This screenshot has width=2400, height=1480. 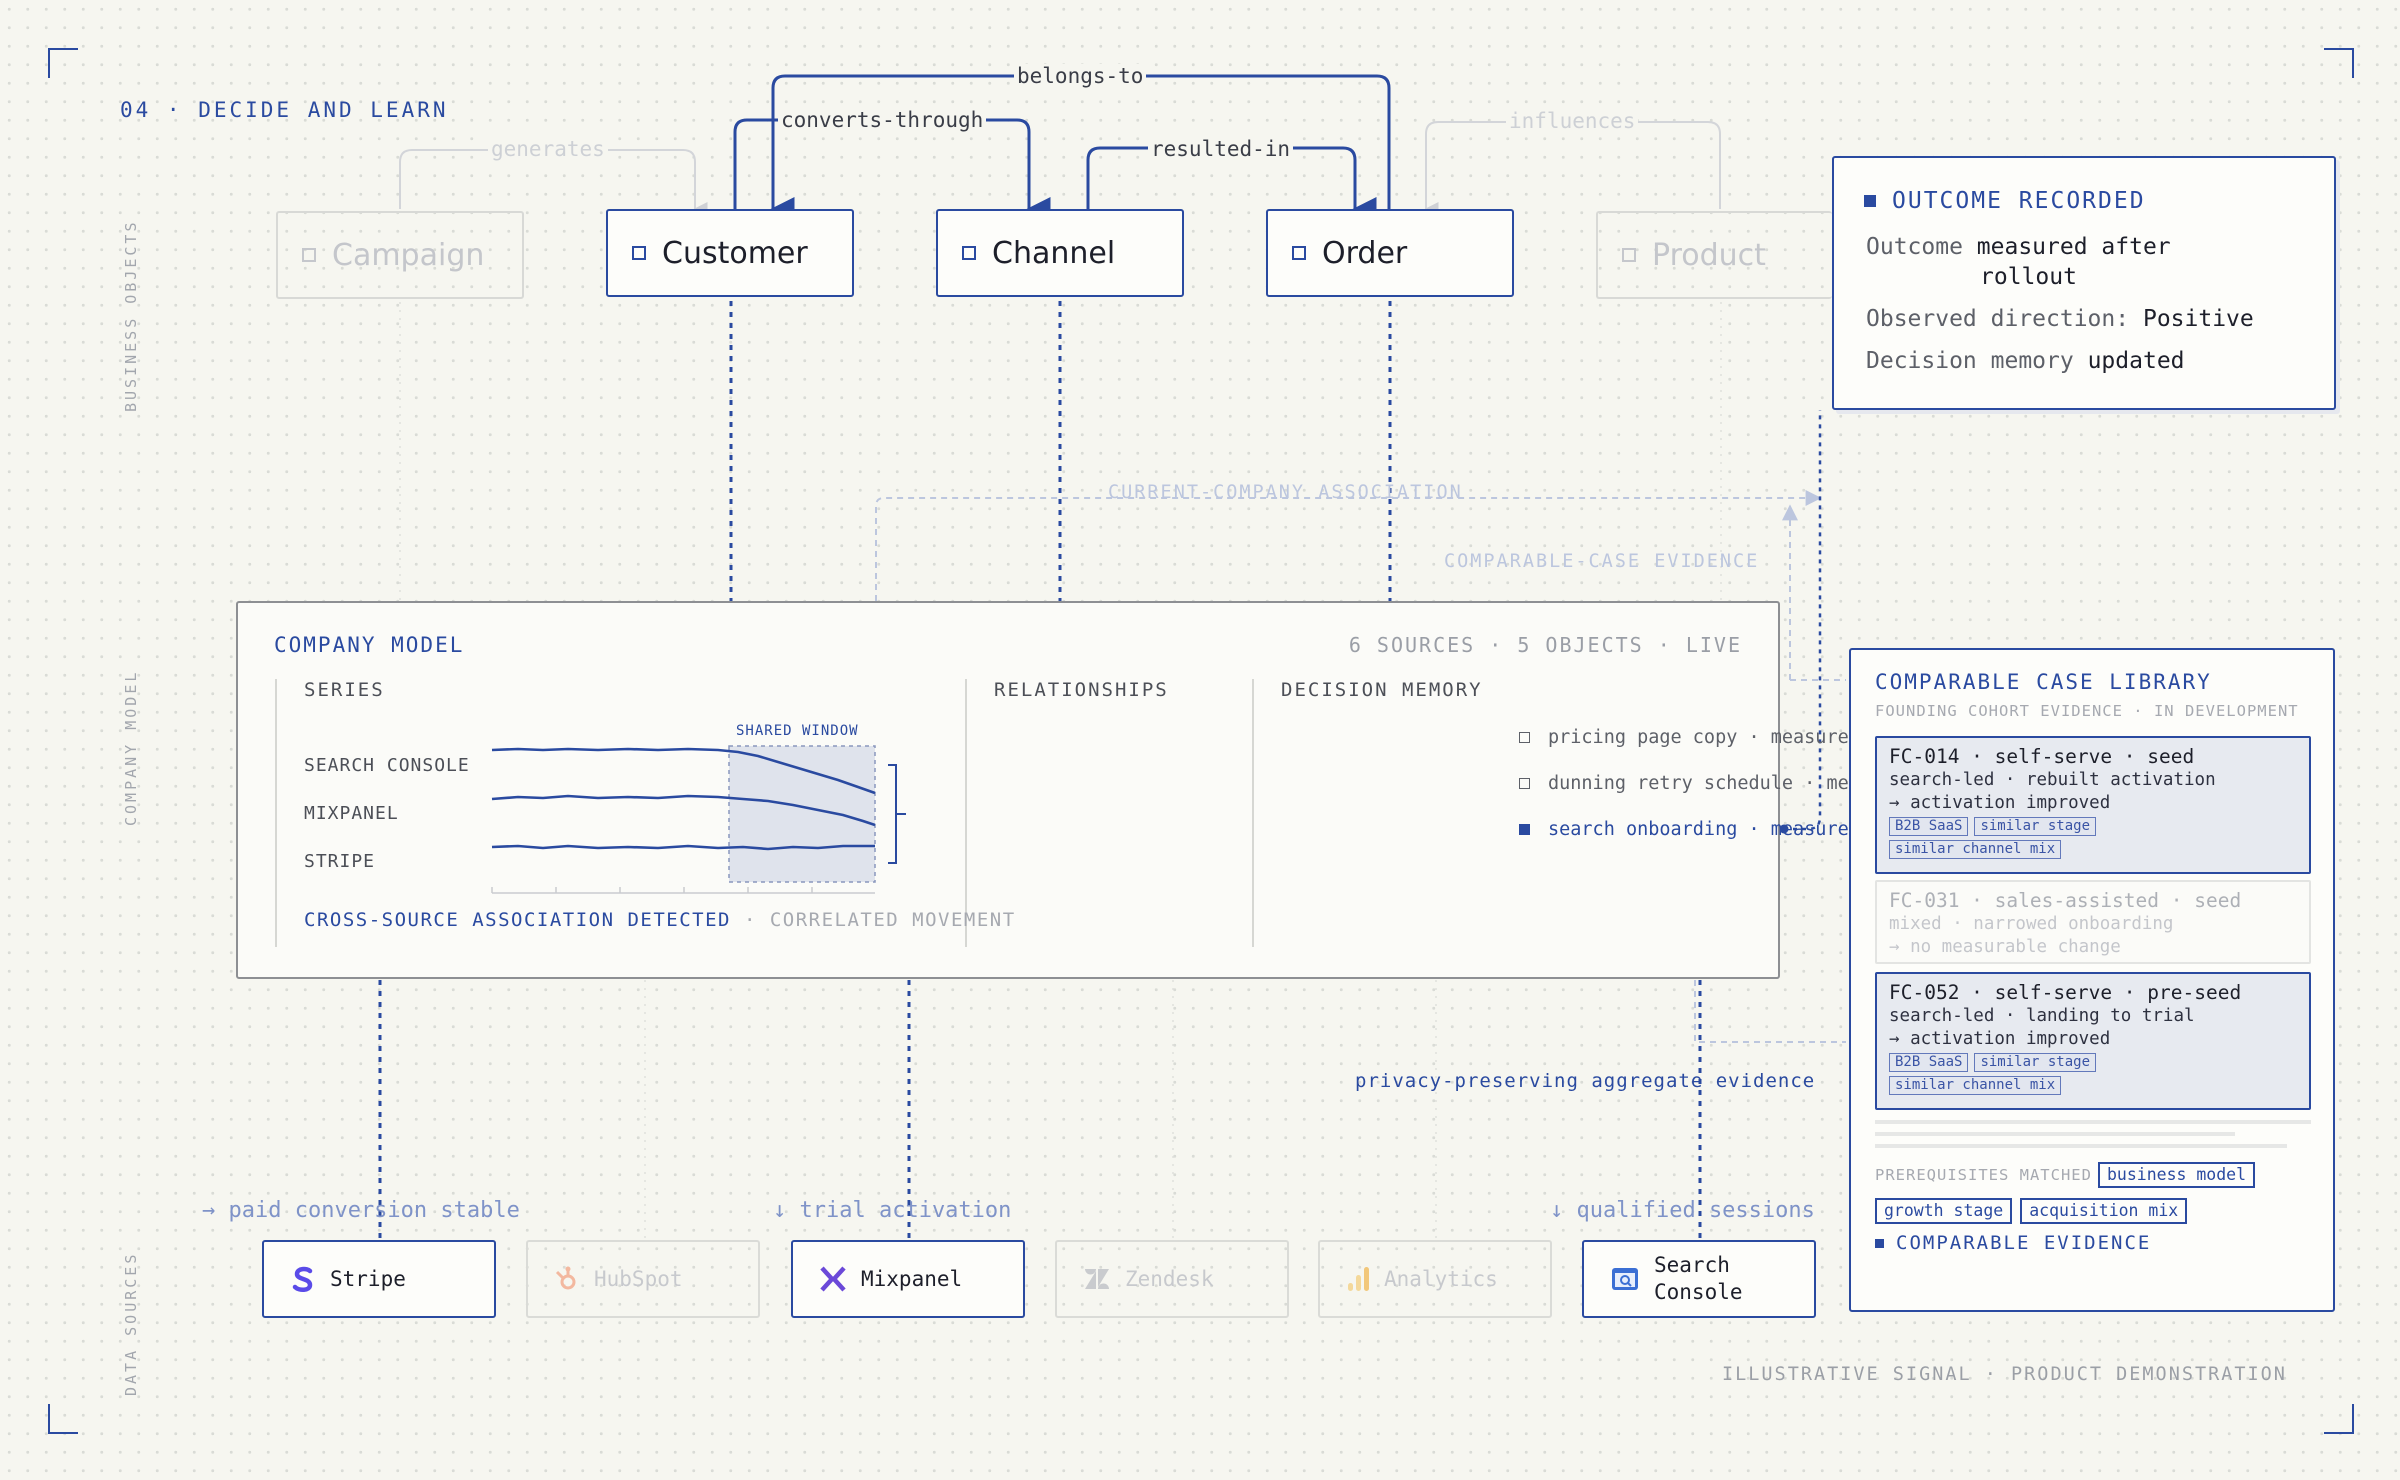 I want to click on comparable-evidence-label: COMPARABLE EVIDENCE, so click(x=2024, y=1243).